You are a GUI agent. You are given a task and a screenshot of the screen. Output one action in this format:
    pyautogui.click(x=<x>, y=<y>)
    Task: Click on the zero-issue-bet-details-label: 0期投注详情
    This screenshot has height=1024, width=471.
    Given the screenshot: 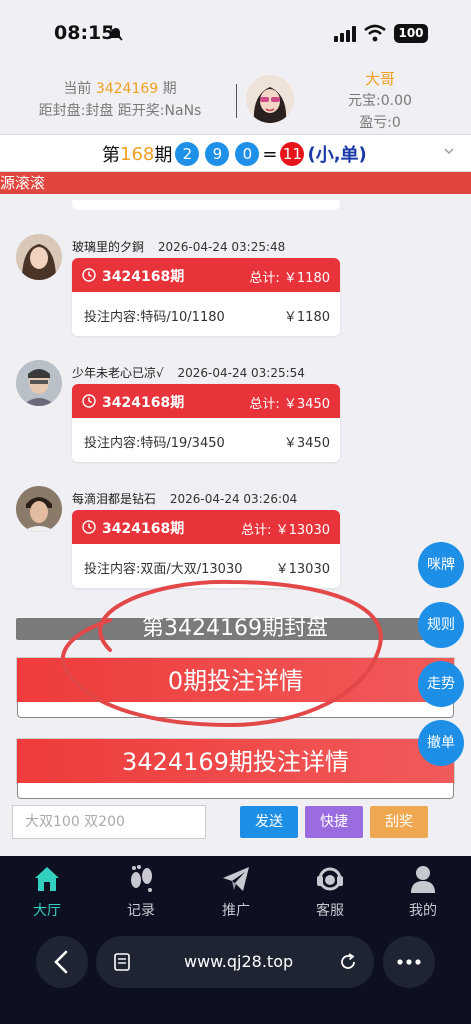 What is the action you would take?
    pyautogui.click(x=235, y=681)
    